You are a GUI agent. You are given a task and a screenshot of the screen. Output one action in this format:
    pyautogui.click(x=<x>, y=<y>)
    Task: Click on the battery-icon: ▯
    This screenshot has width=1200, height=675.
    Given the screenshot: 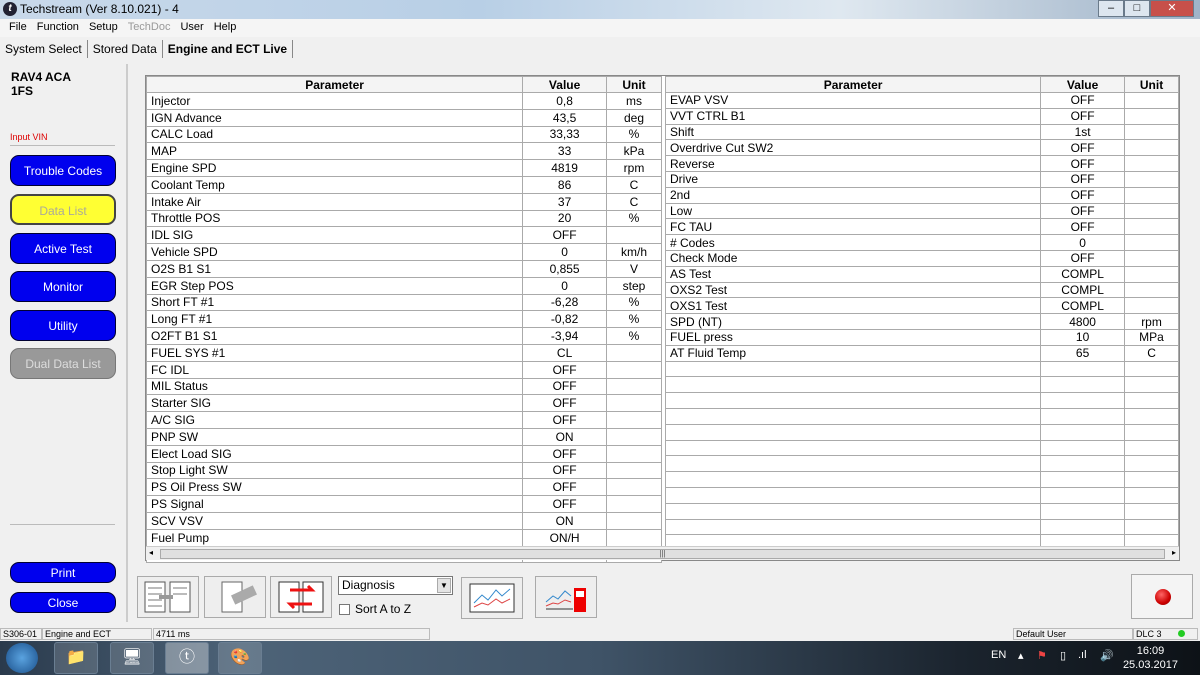 What is the action you would take?
    pyautogui.click(x=1063, y=655)
    